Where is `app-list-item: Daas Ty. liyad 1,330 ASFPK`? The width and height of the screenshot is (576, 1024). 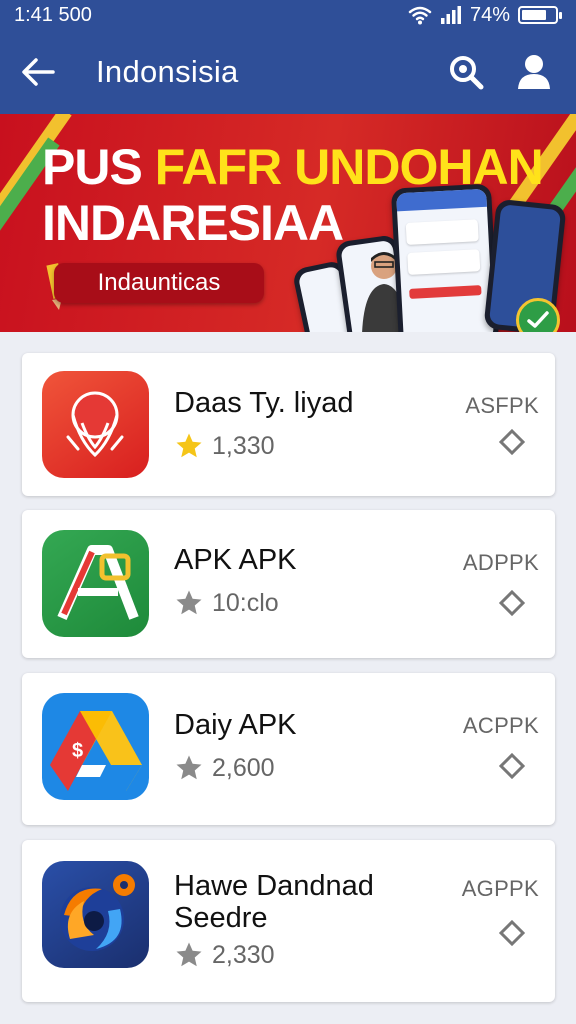
app-list-item: Daas Ty. liyad 1,330 ASFPK is located at coordinates (288, 424).